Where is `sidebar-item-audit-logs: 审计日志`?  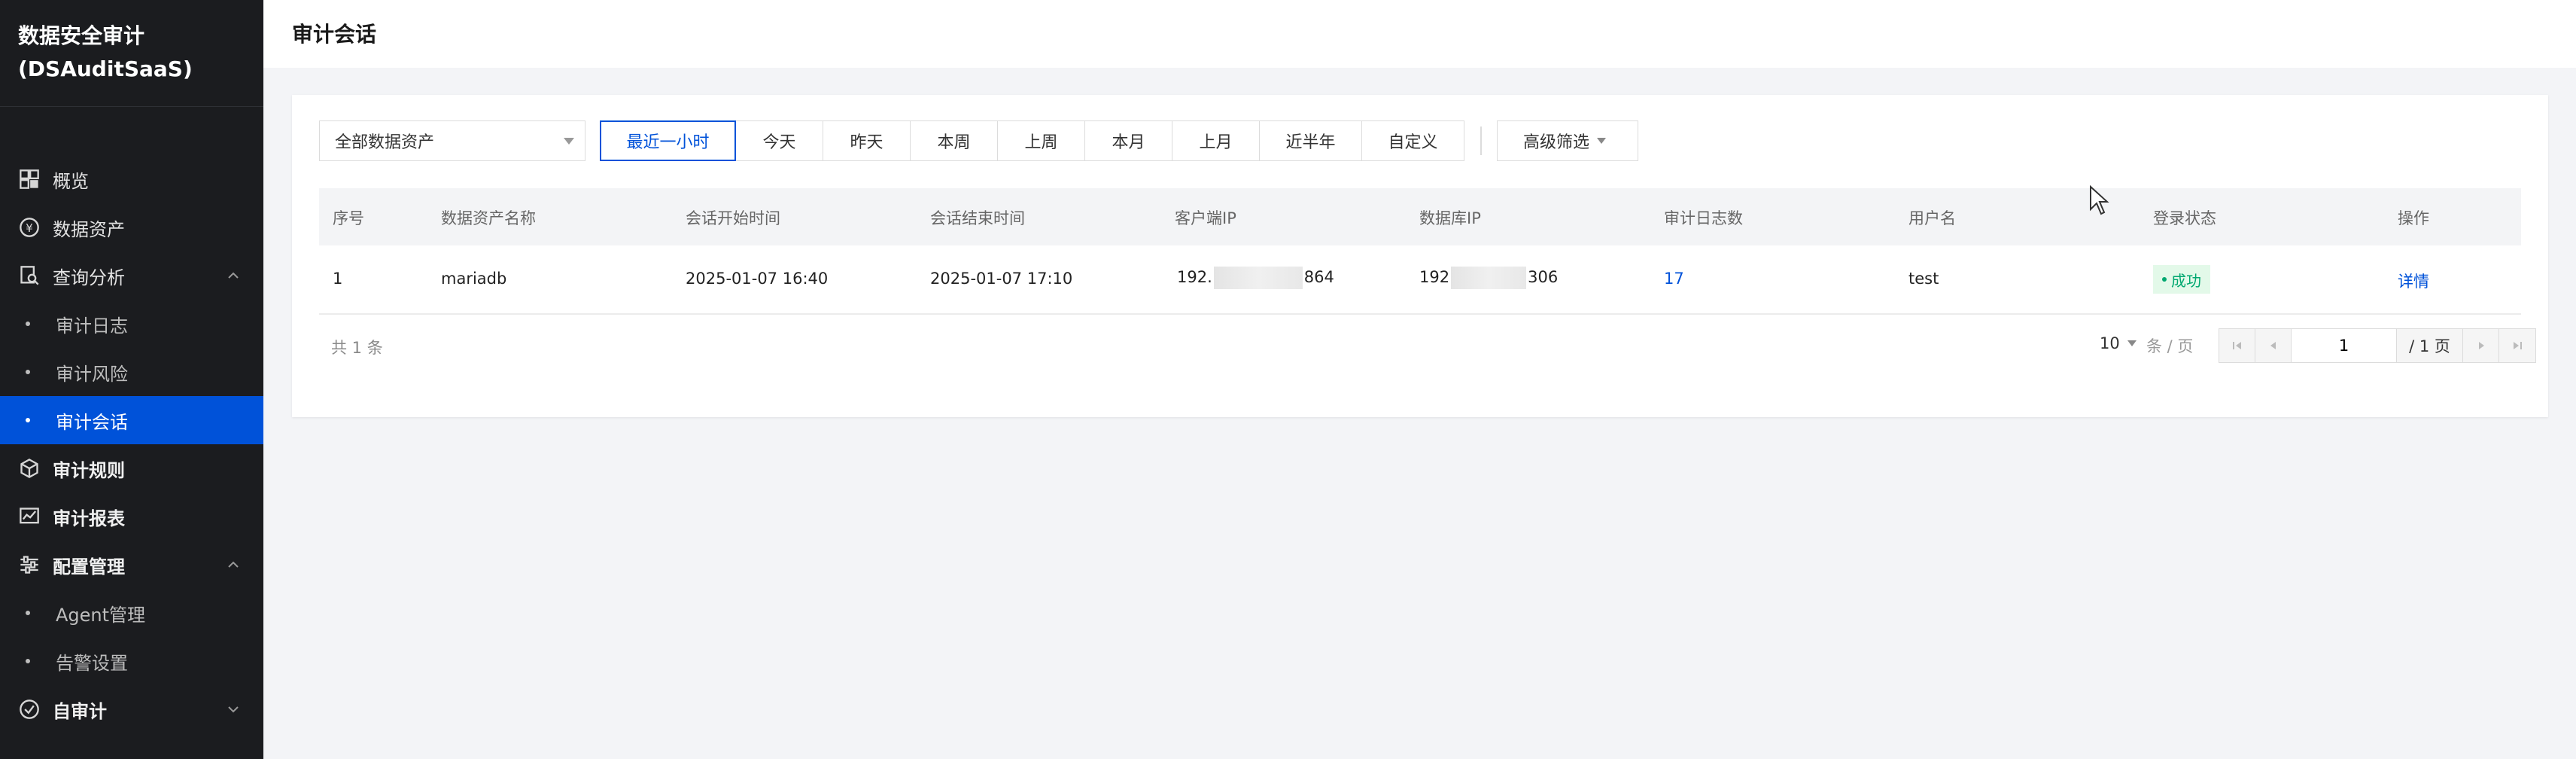
sidebar-item-audit-logs: 审计日志 is located at coordinates (131, 324).